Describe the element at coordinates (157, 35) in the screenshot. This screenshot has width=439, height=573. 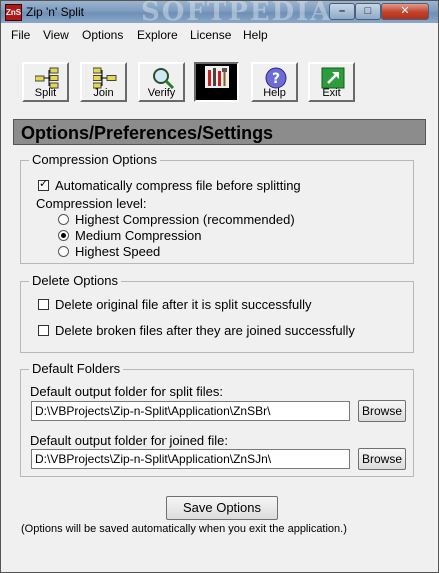
I see `menu-explore: Explore` at that location.